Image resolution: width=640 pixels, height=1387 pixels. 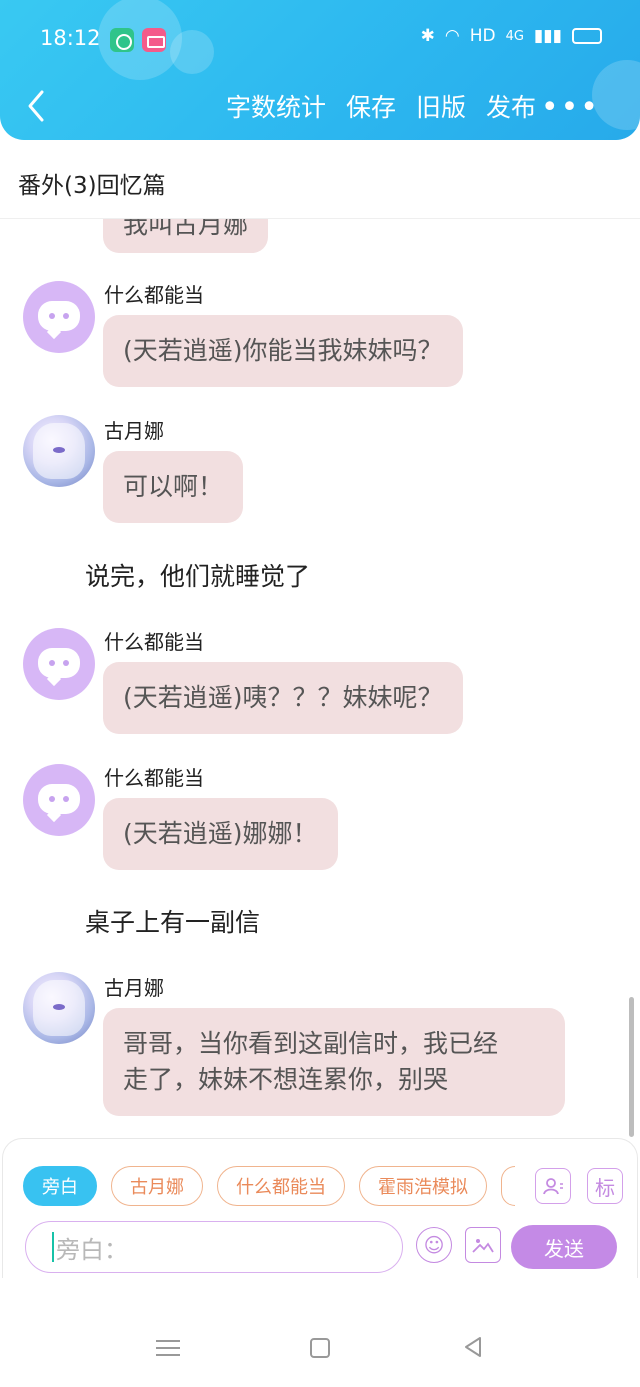 I want to click on message-bubble-partial: 我叫古月娜, so click(x=186, y=236).